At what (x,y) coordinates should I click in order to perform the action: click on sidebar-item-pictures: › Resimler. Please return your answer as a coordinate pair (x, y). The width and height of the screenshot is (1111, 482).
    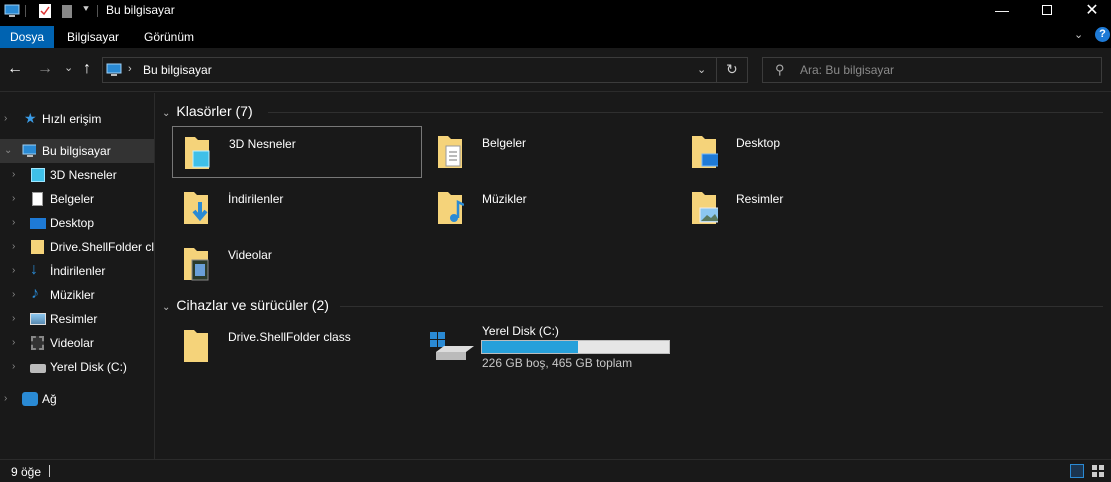
    Looking at the image, I should click on (77, 319).